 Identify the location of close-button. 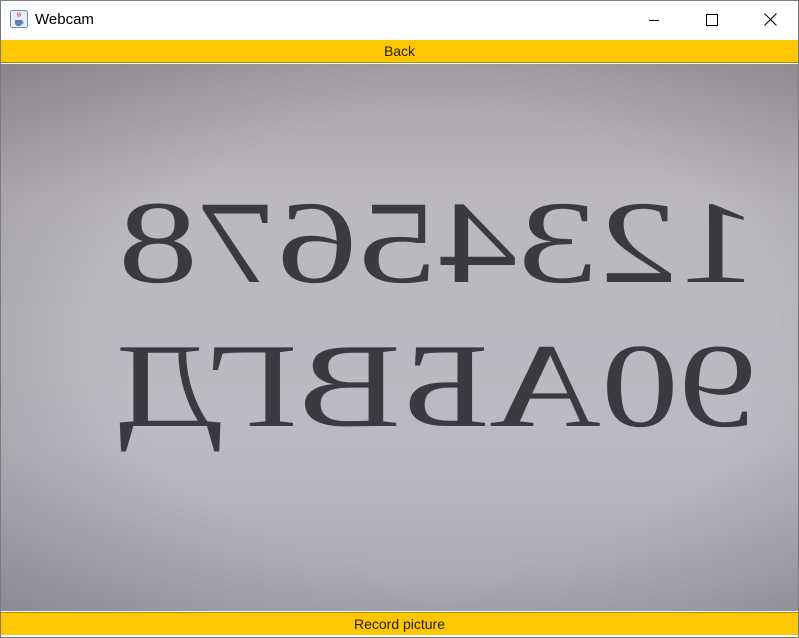
(770, 19).